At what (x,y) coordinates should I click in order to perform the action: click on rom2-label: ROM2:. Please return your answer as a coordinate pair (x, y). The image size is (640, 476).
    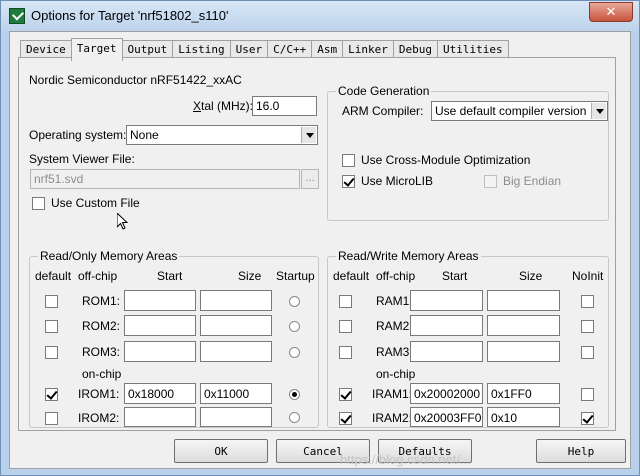
    Looking at the image, I should click on (101, 326).